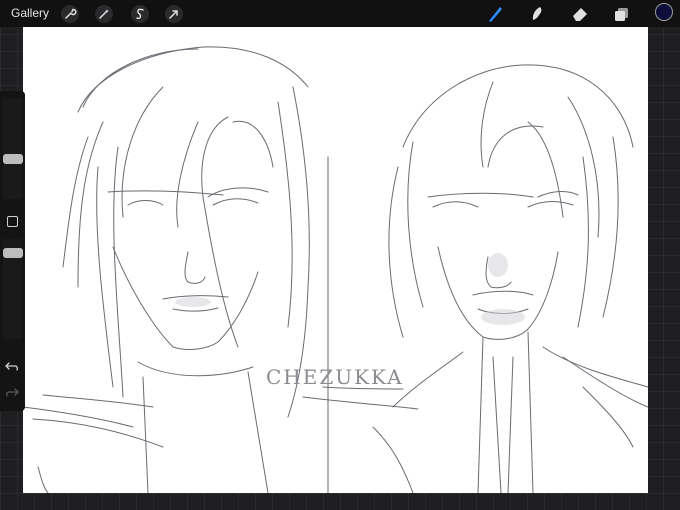 The image size is (680, 510). What do you see at coordinates (13, 159) in the screenshot?
I see `brush-size-slider-thumb` at bounding box center [13, 159].